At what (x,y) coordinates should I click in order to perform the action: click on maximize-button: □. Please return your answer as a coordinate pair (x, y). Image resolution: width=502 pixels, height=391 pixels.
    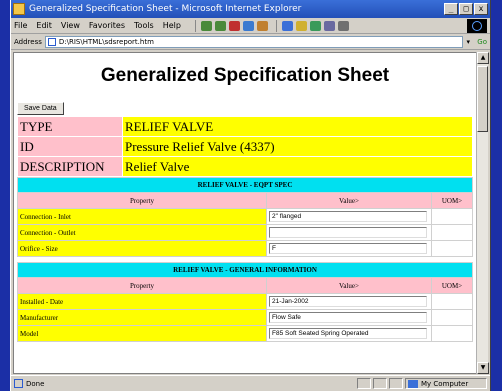
    Looking at the image, I should click on (466, 9).